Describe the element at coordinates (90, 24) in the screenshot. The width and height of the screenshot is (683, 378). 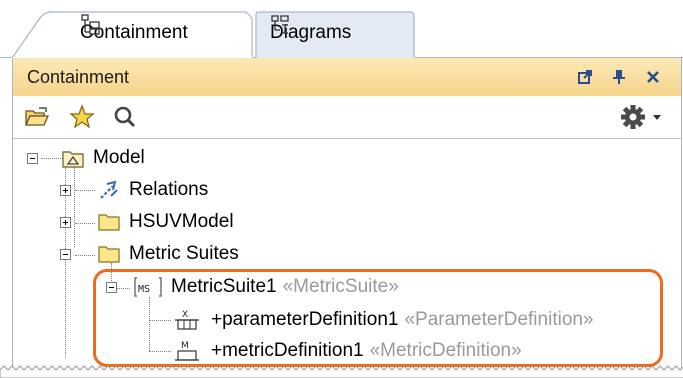
I see `containment-tree-icon` at that location.